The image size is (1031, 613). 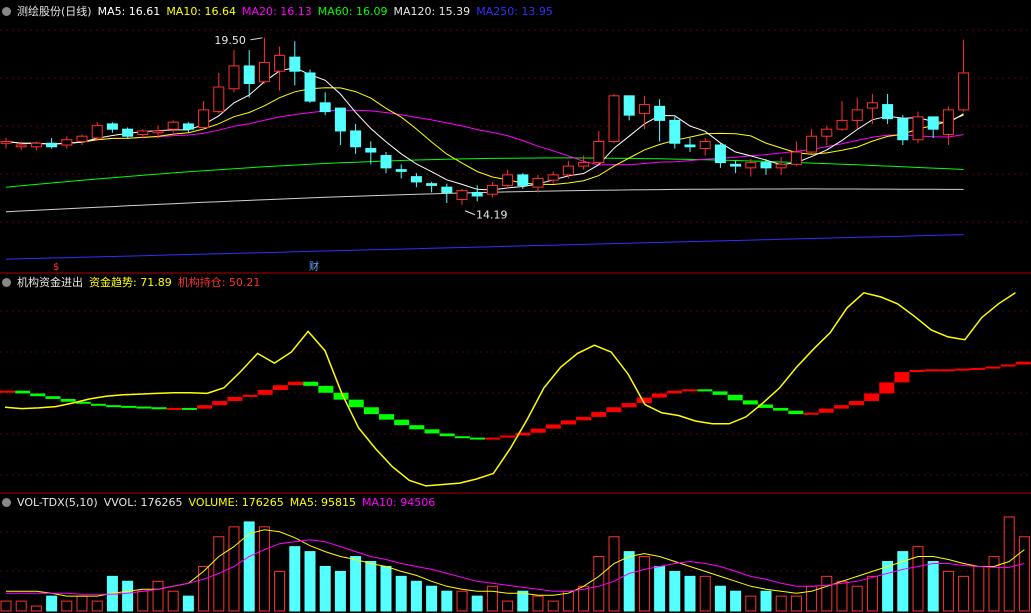 What do you see at coordinates (470, 213) in the screenshot?
I see `low-price-arrow` at bounding box center [470, 213].